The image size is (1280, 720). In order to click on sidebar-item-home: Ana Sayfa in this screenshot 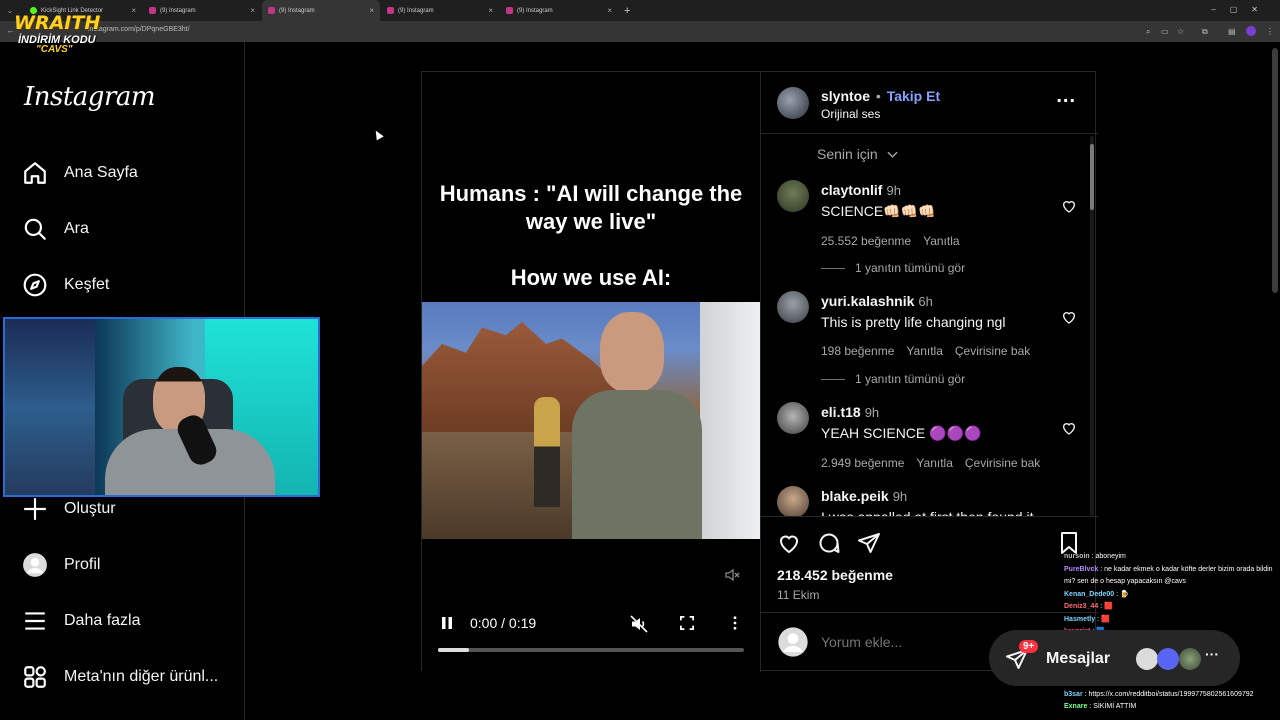, I will do `click(80, 173)`.